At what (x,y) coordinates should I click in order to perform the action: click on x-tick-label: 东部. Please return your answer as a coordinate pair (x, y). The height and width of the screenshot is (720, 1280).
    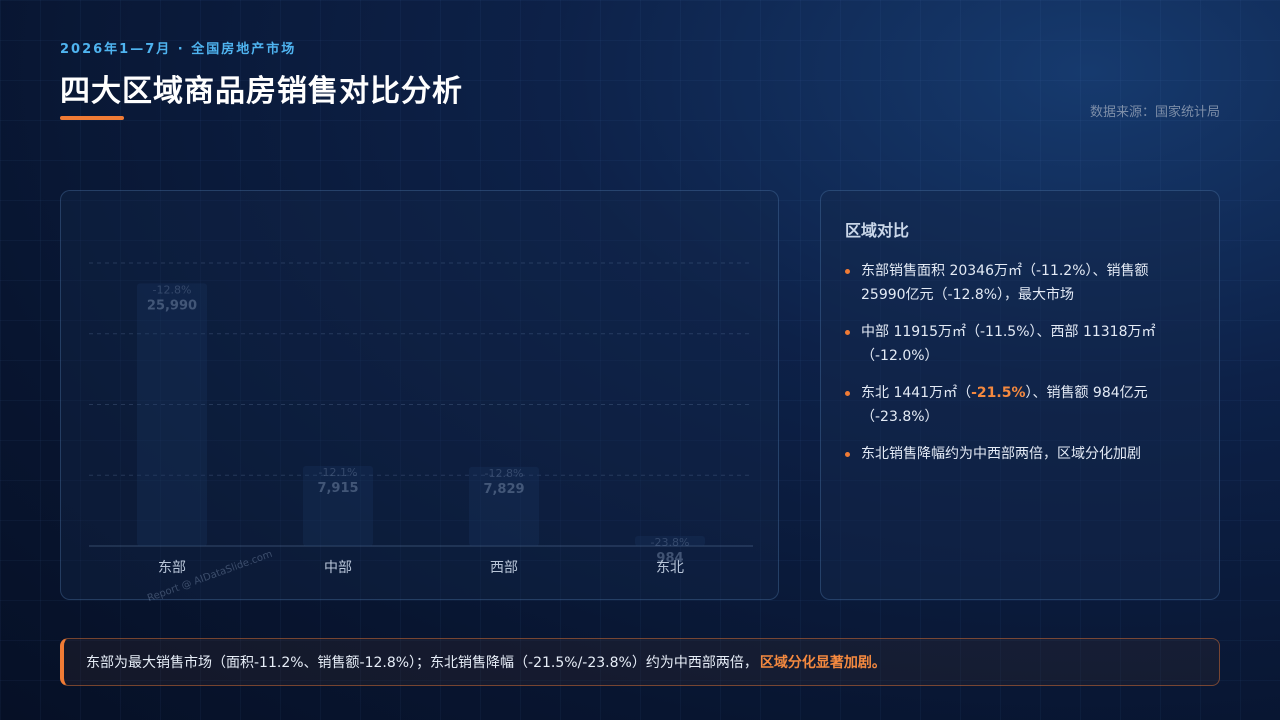
    Looking at the image, I should click on (172, 568).